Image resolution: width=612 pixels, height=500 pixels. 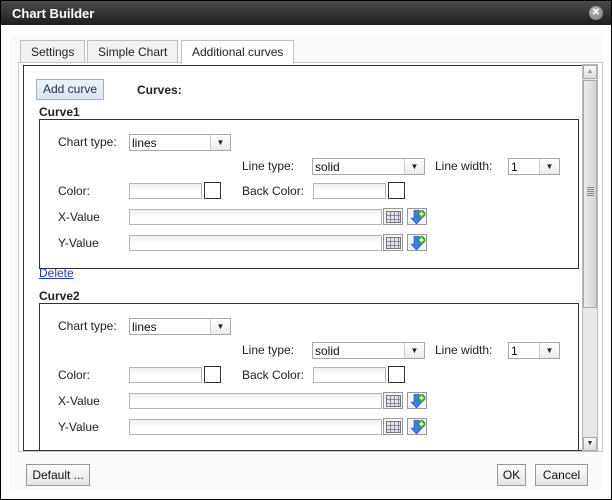 What do you see at coordinates (561, 475) in the screenshot?
I see `cancel-button: Cancel` at bounding box center [561, 475].